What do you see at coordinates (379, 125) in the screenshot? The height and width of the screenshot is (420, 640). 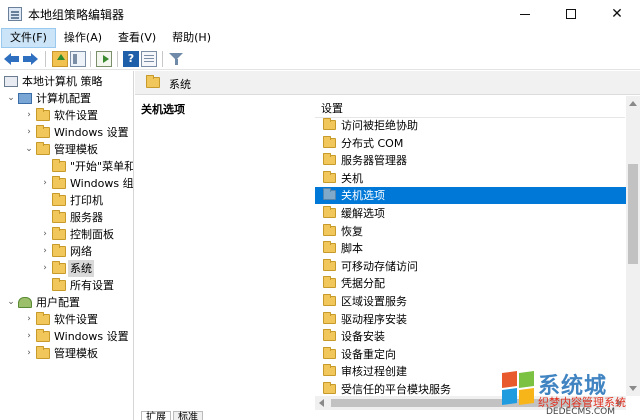 I see `settings-item-label: 访问被拒绝协助` at bounding box center [379, 125].